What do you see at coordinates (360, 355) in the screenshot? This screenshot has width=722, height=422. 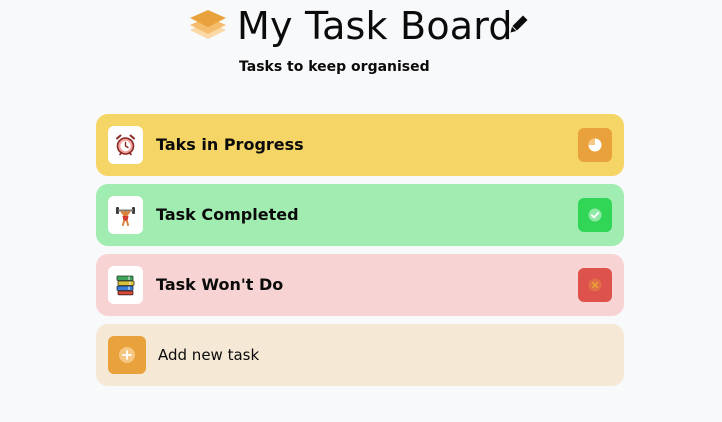 I see `add-new-task-button: Add new task` at bounding box center [360, 355].